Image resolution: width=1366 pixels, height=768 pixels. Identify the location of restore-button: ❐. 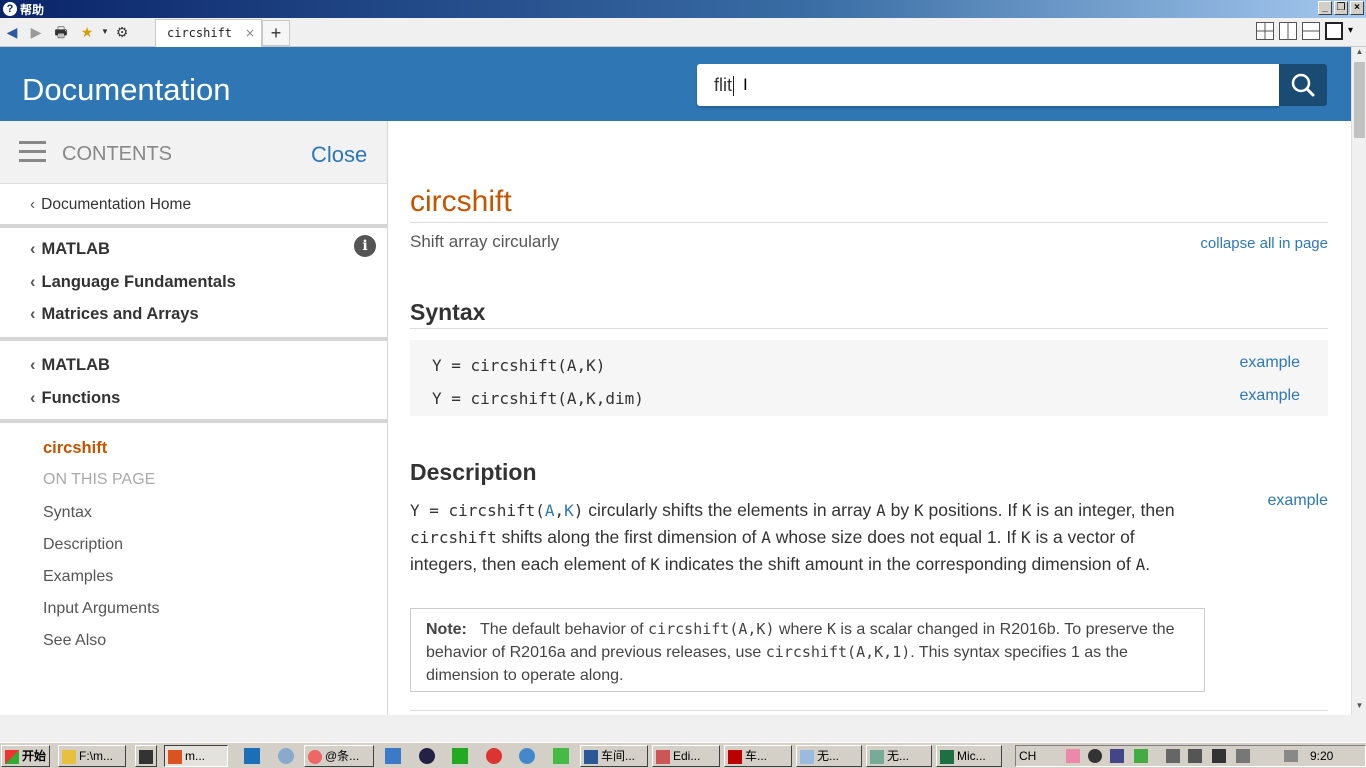
(1341, 8).